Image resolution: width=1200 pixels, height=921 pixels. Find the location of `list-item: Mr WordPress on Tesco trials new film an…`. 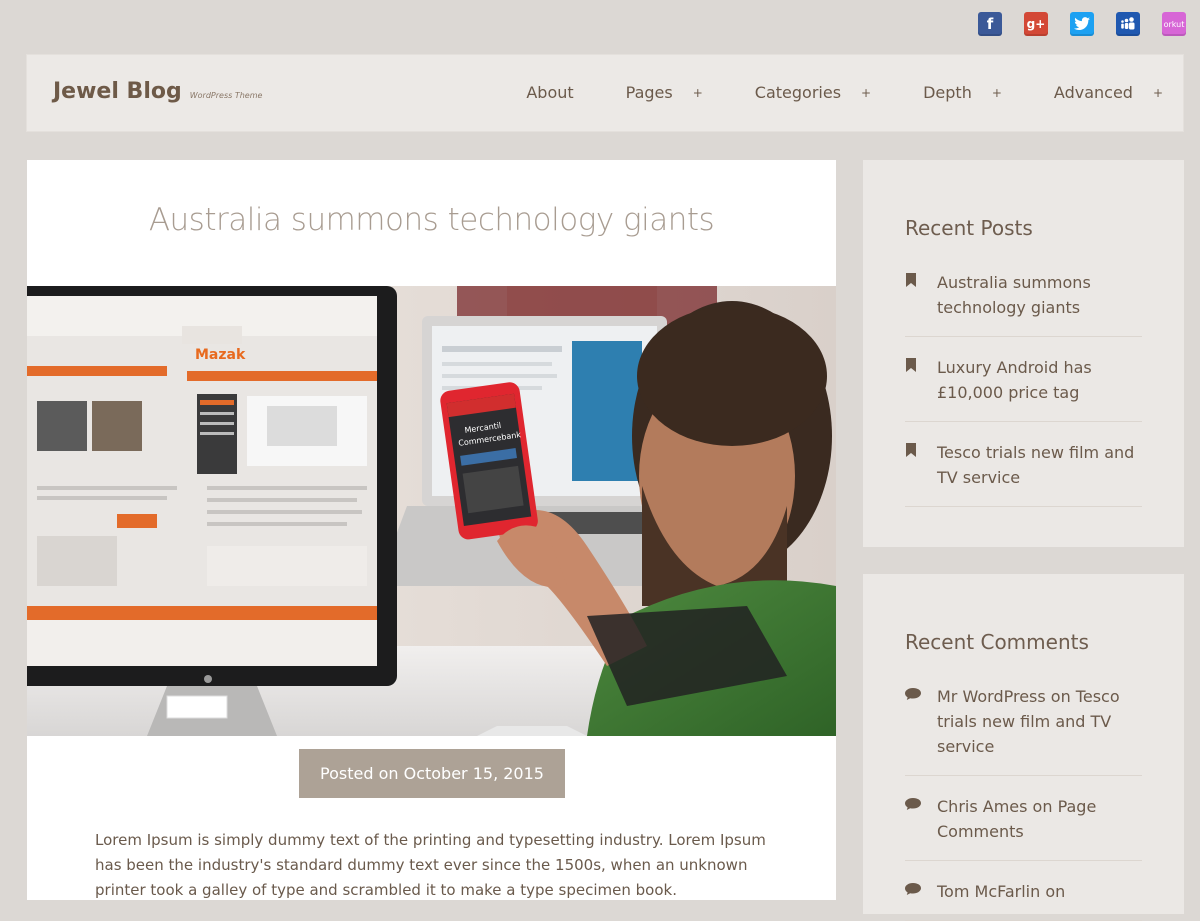

list-item: Mr WordPress on Tesco trials new film an… is located at coordinates (1023, 728).